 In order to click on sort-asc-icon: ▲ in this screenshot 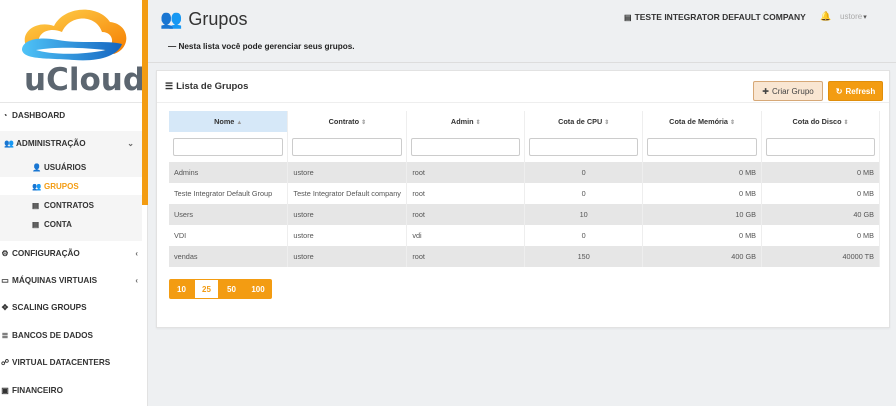, I will do `click(239, 123)`.